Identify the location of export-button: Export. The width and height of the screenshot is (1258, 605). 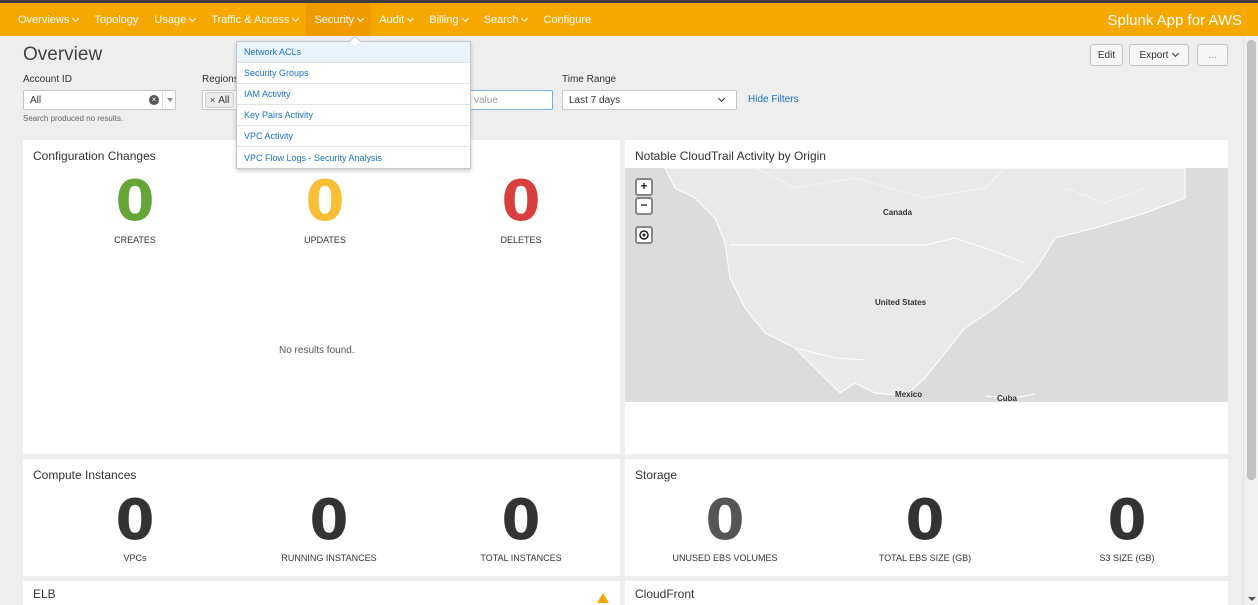
(1159, 55).